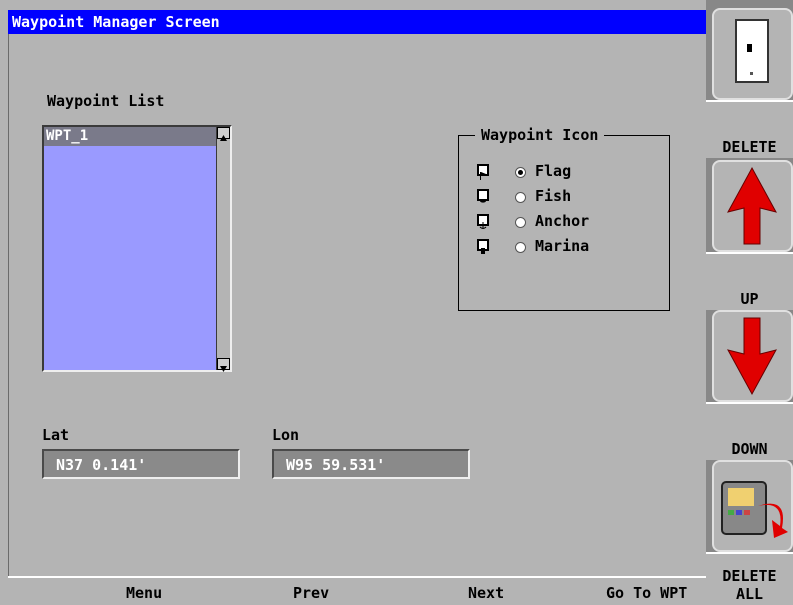  I want to click on delete-all-label-box: DELETE ALL, so click(749, 578).